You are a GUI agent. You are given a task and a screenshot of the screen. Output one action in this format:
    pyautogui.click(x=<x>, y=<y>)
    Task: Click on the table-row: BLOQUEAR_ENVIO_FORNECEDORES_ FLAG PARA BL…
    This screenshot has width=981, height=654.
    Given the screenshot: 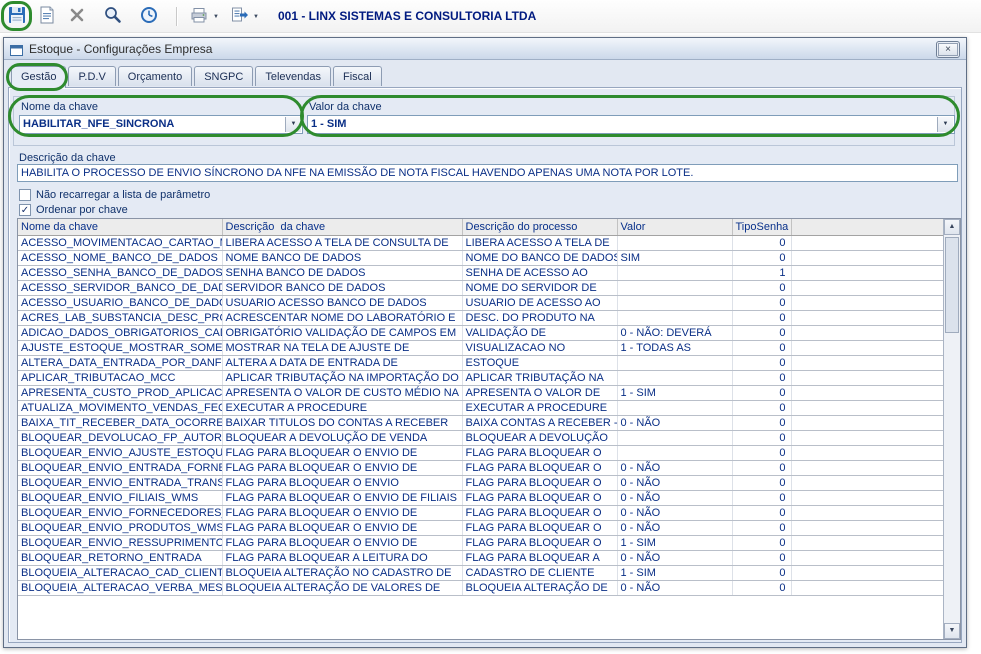 What is the action you would take?
    pyautogui.click(x=480, y=513)
    